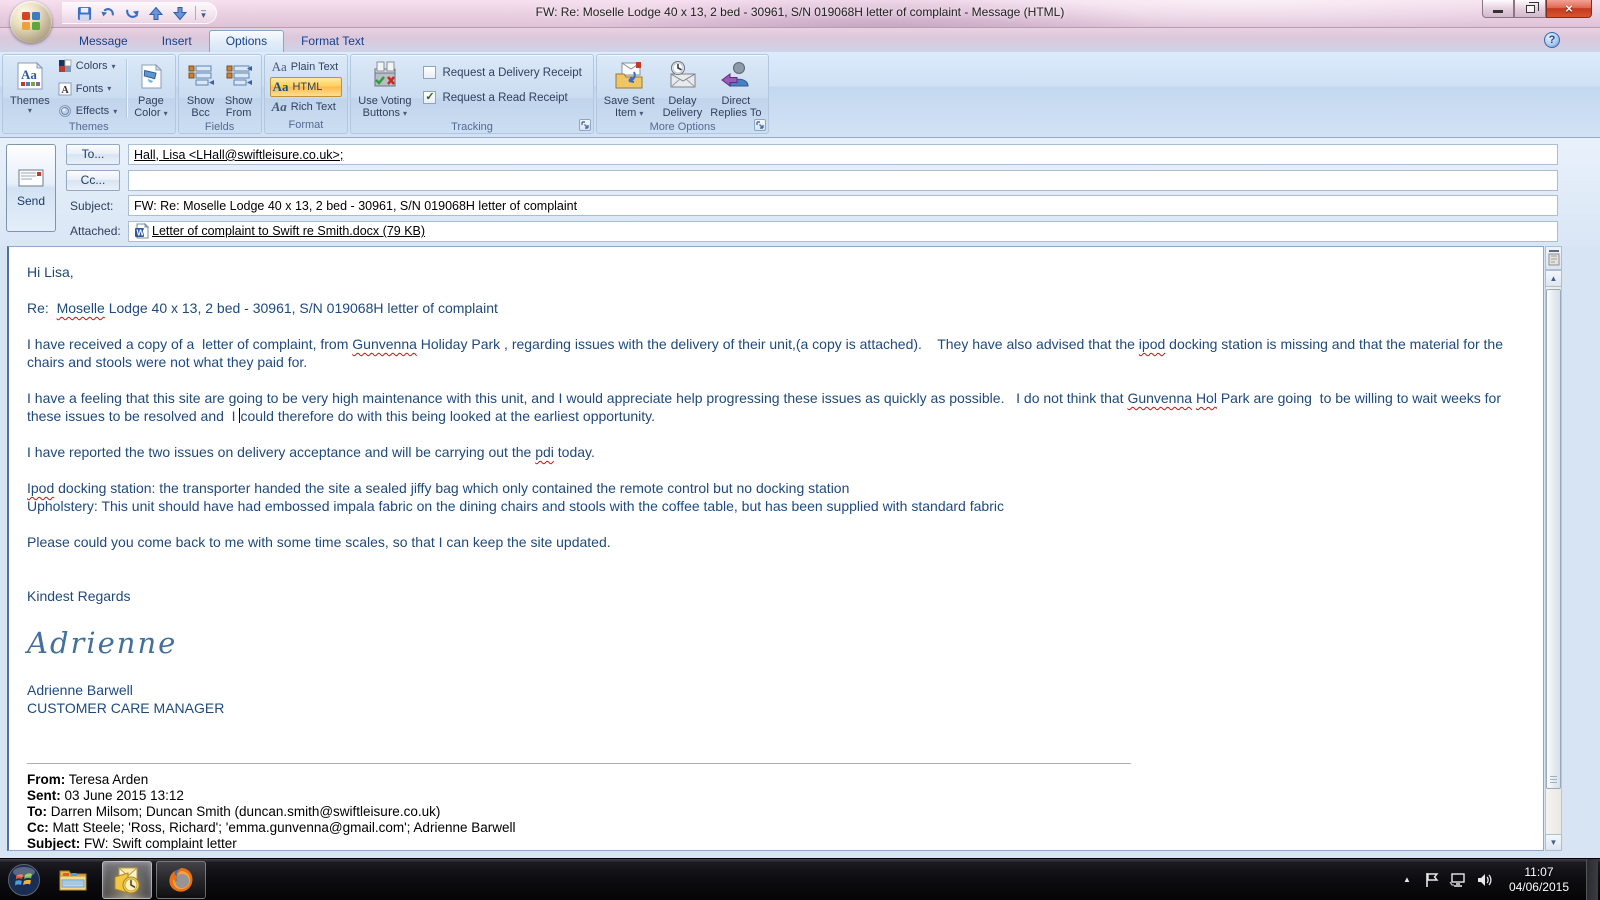 This screenshot has width=1600, height=900. Describe the element at coordinates (79, 596) in the screenshot. I see `body-text: Kindest Regards` at that location.